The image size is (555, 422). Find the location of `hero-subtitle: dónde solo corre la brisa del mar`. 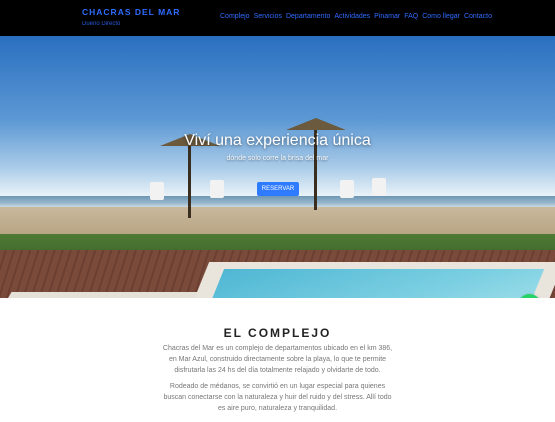

hero-subtitle: dónde solo corre la brisa del mar is located at coordinates (277, 158).